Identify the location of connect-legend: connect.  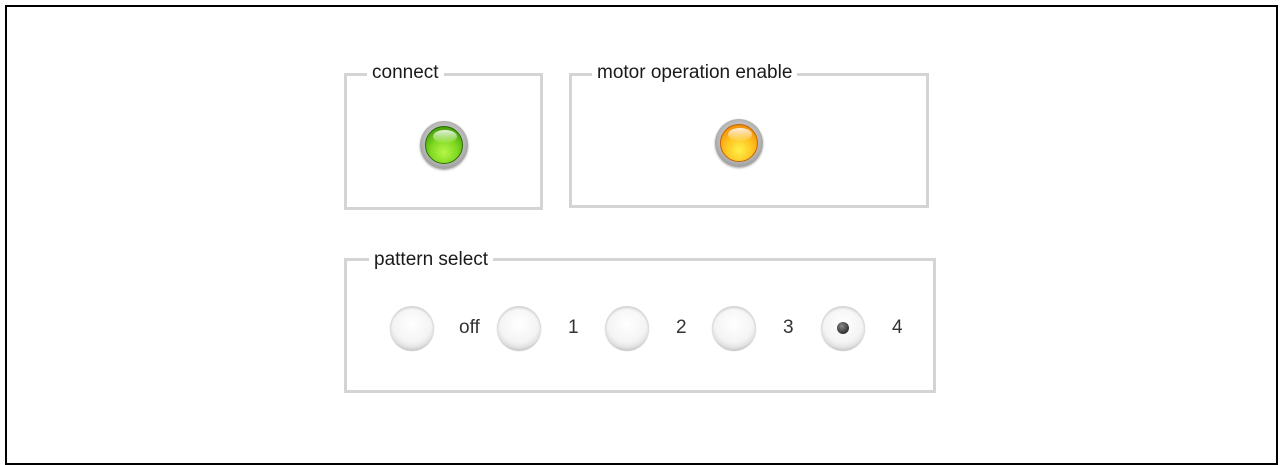
(405, 73).